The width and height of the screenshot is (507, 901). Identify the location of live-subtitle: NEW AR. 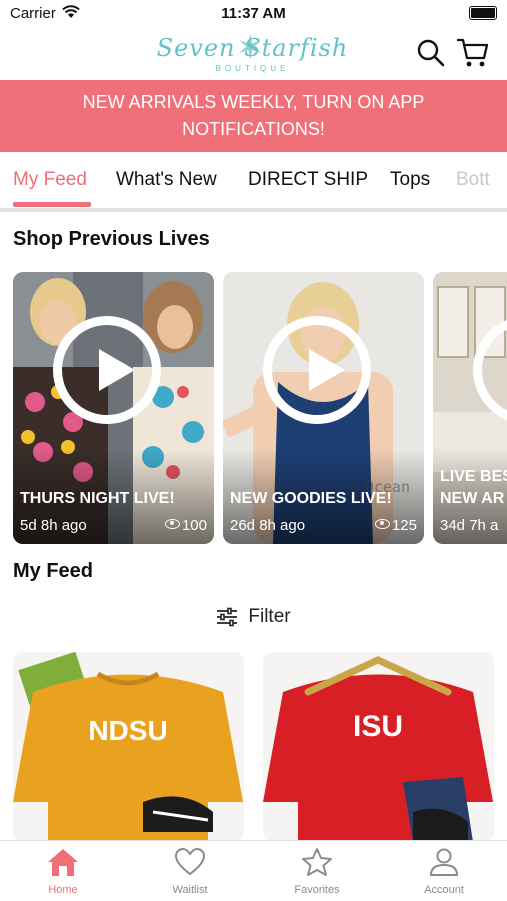
(472, 498).